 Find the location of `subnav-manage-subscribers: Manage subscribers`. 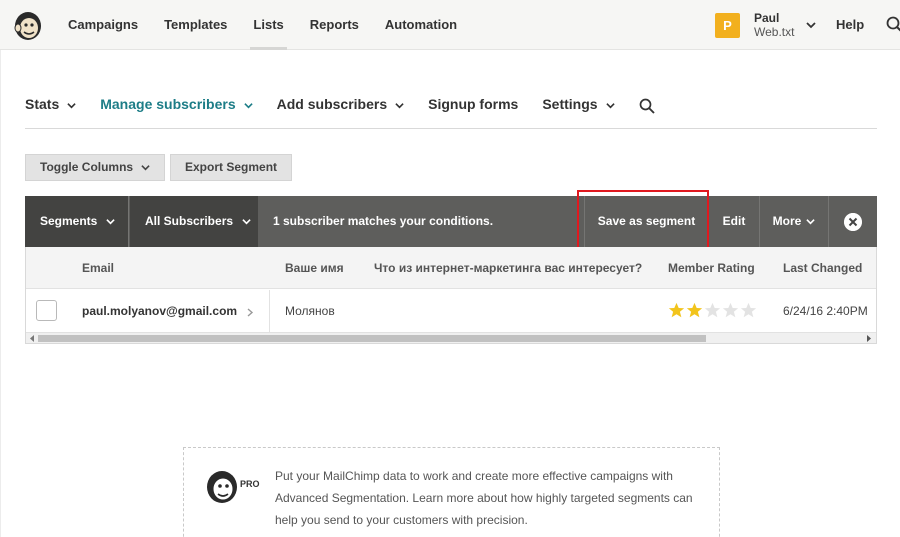

subnav-manage-subscribers: Manage subscribers is located at coordinates (176, 107).